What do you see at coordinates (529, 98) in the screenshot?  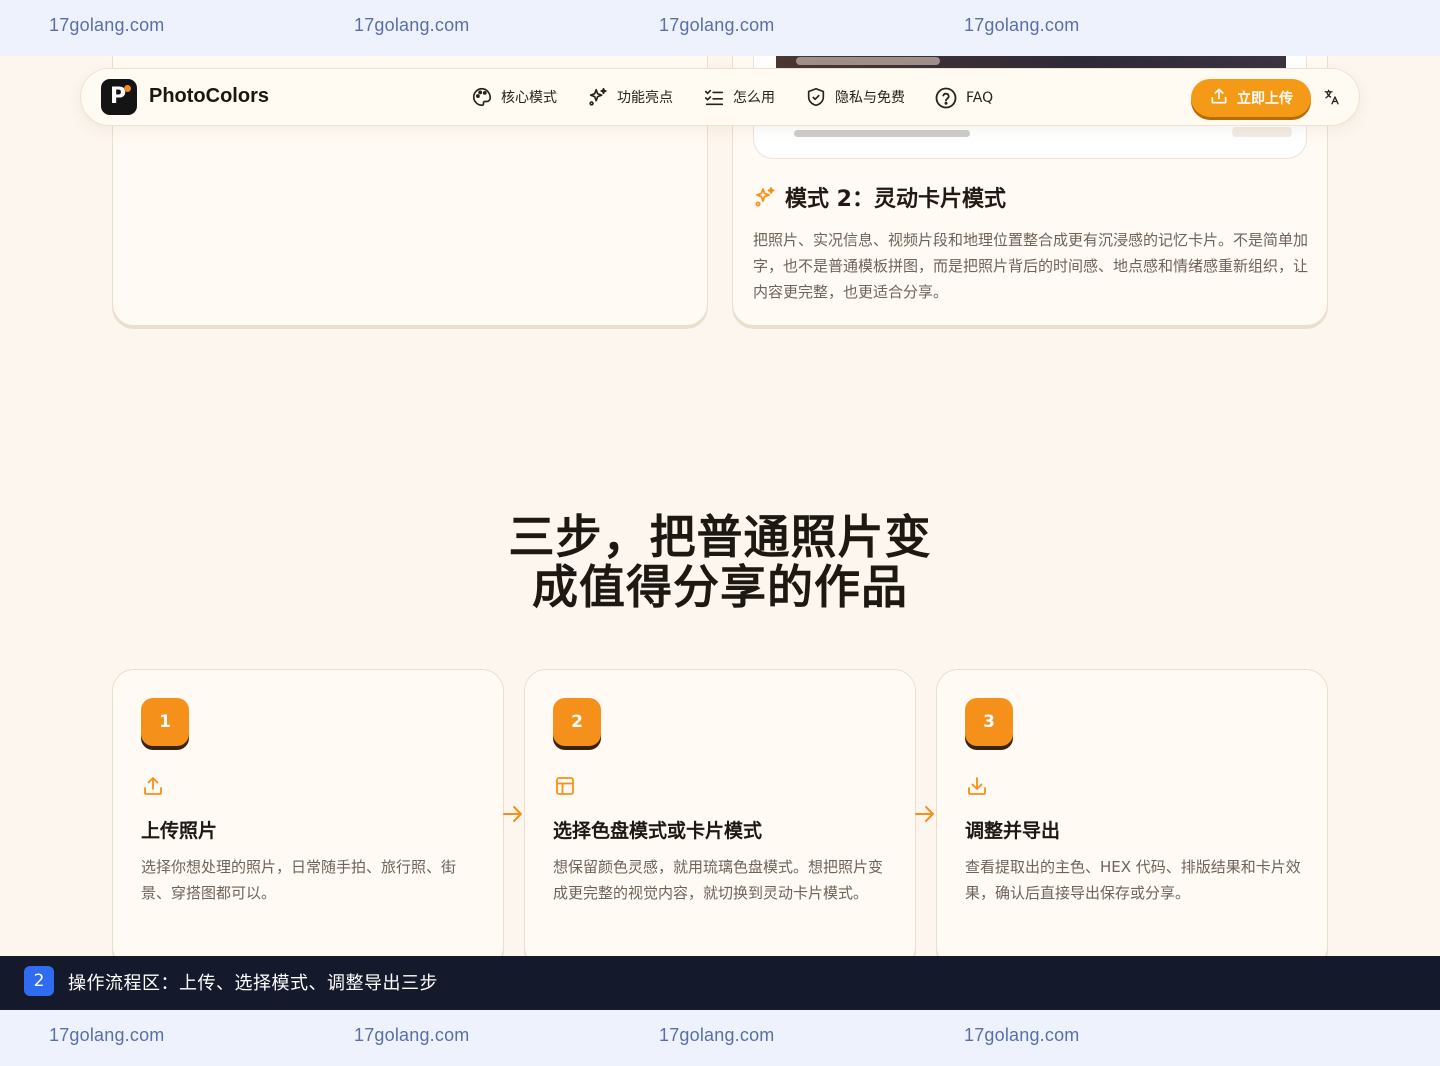 I see `nav-item-label: 核心模式` at bounding box center [529, 98].